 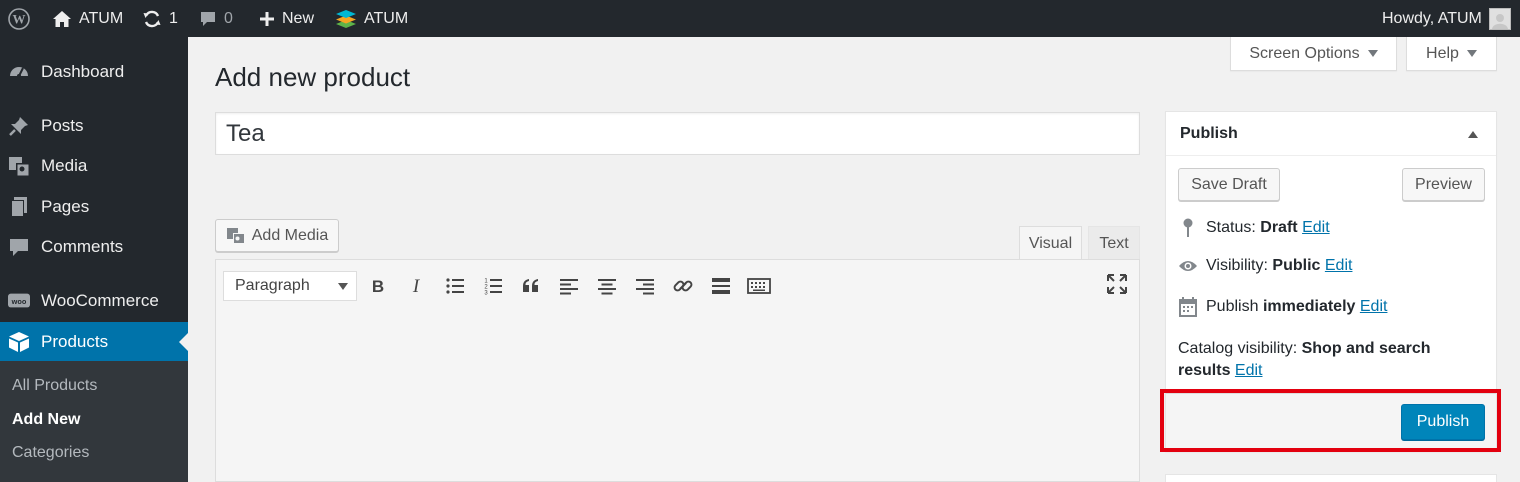 I want to click on sidebar-item-dashboard: Dashboard, so click(x=94, y=72).